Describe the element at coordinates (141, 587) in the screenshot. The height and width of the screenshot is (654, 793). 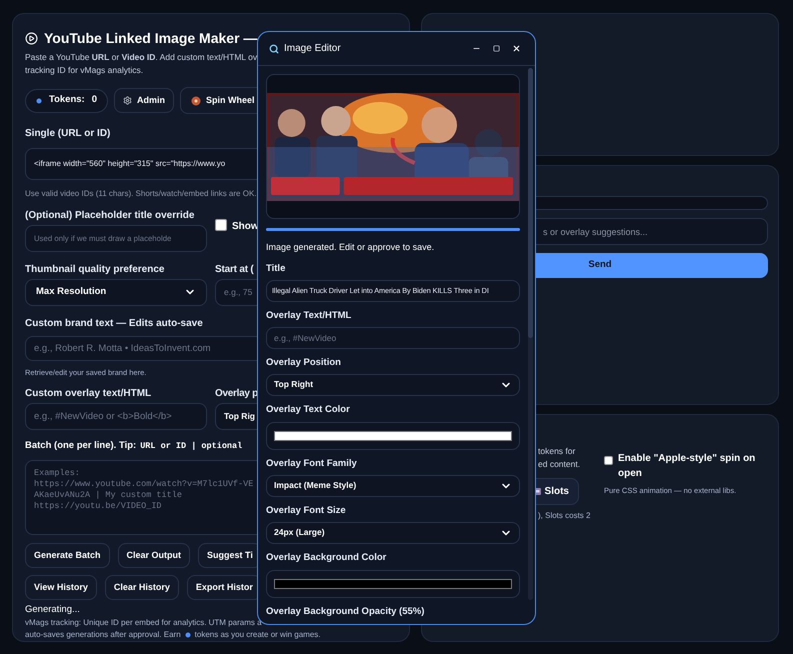
I see `action-button: Clear History` at that location.